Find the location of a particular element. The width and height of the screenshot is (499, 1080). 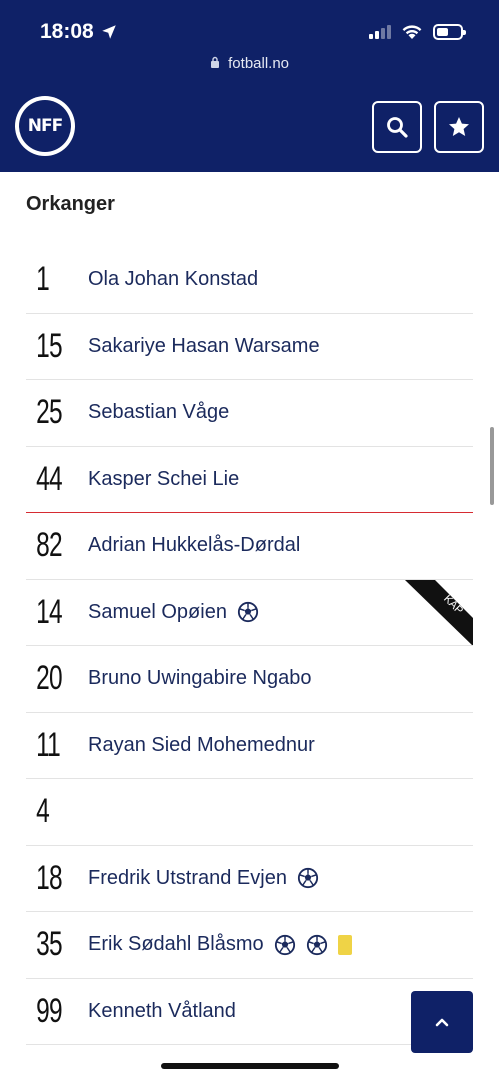

player-number: 15 is located at coordinates (49, 345).